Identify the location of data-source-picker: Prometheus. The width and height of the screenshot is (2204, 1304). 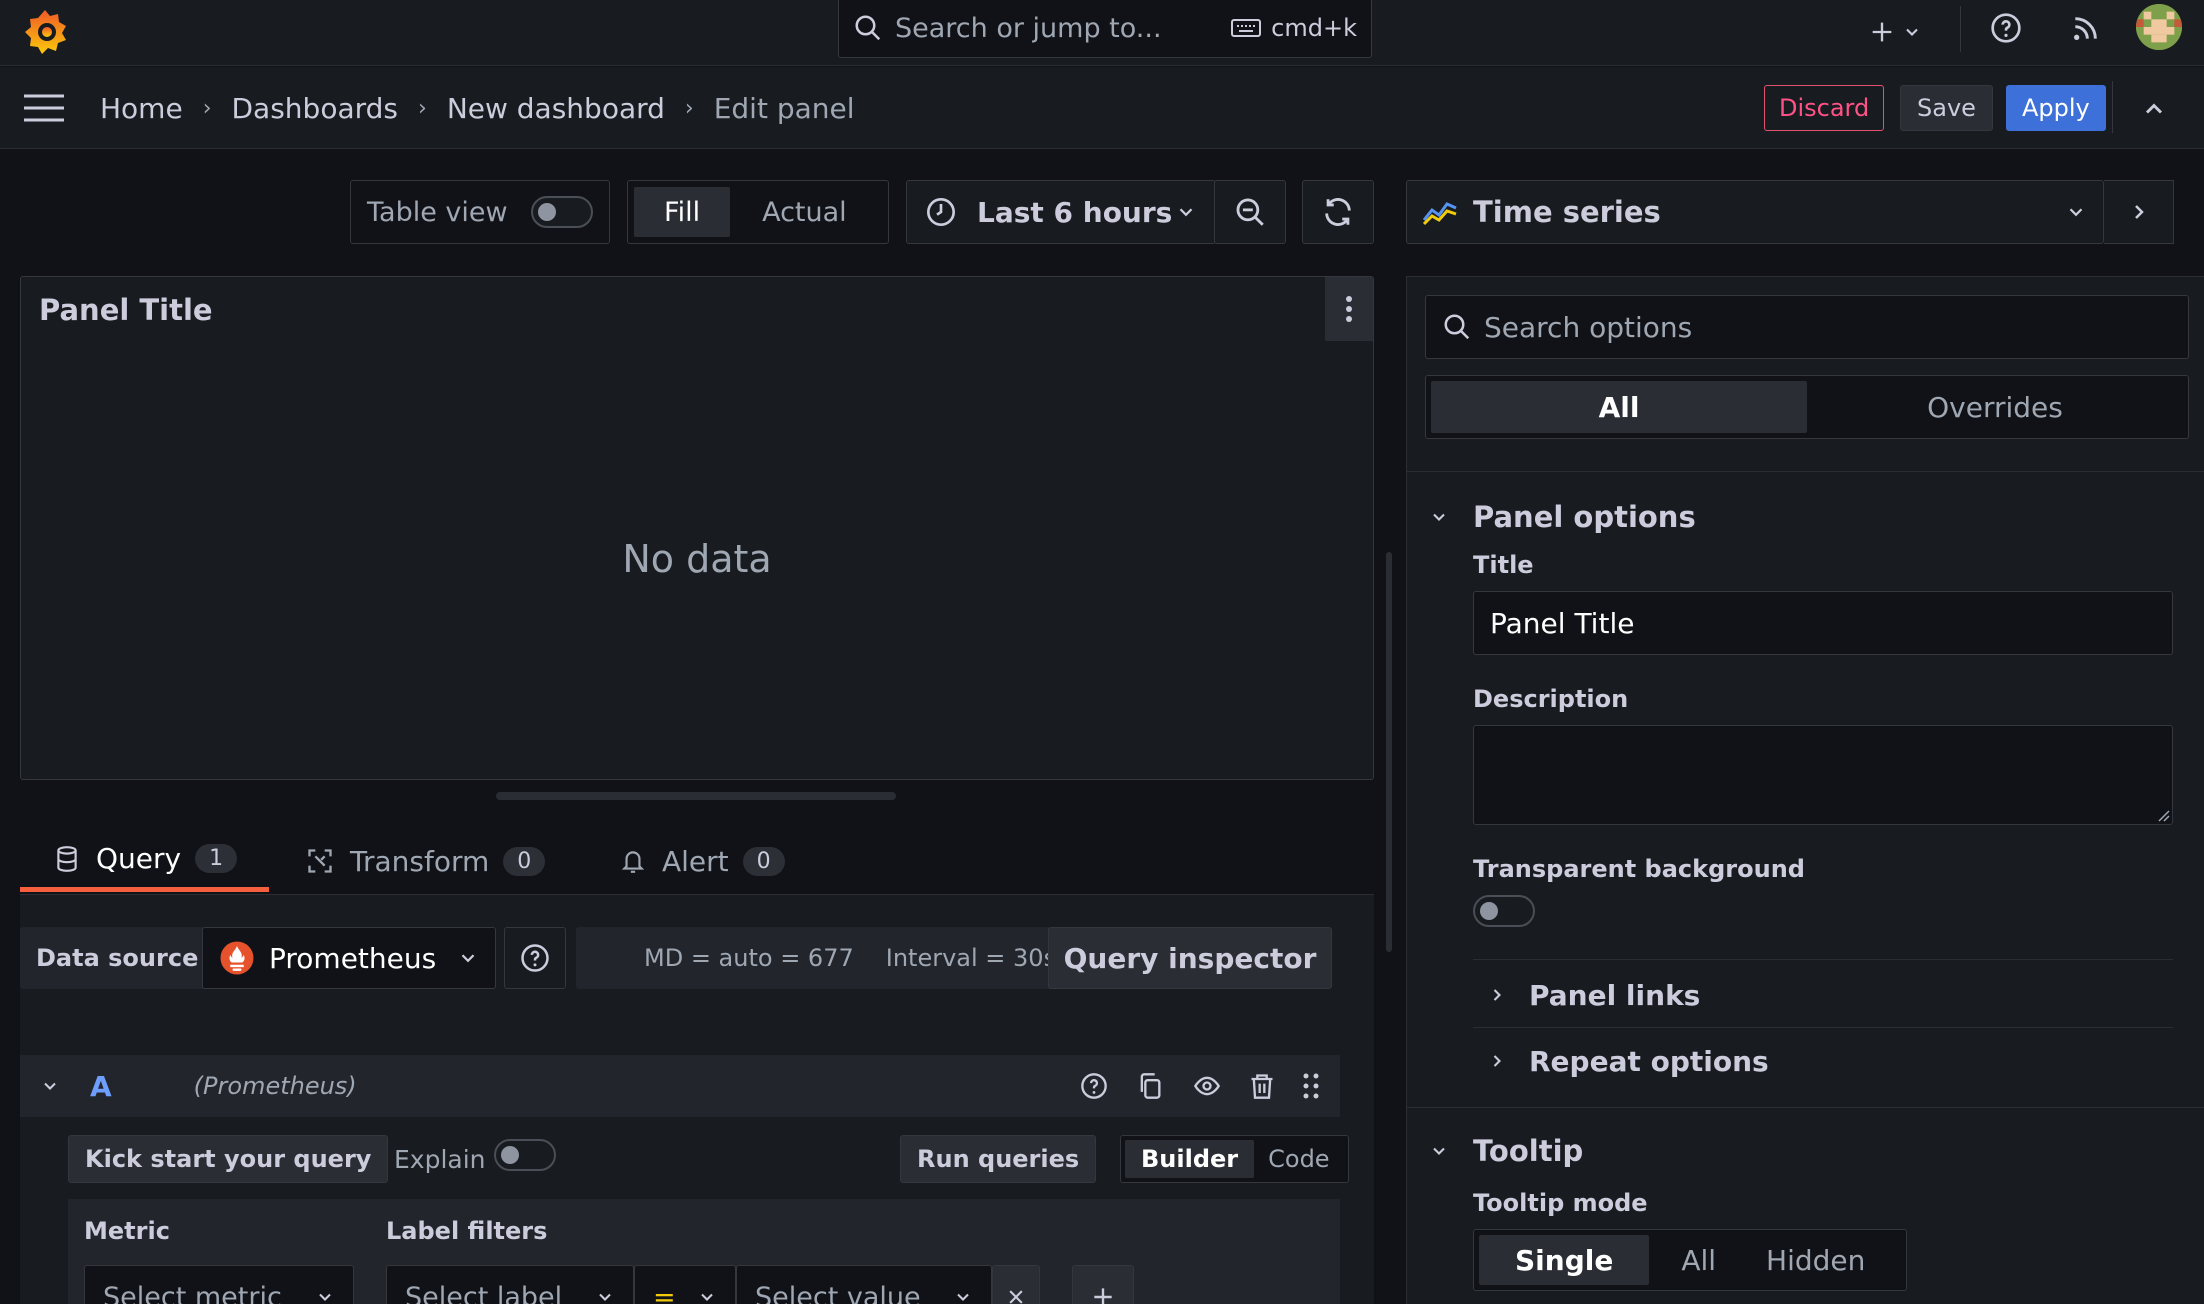
(349, 958).